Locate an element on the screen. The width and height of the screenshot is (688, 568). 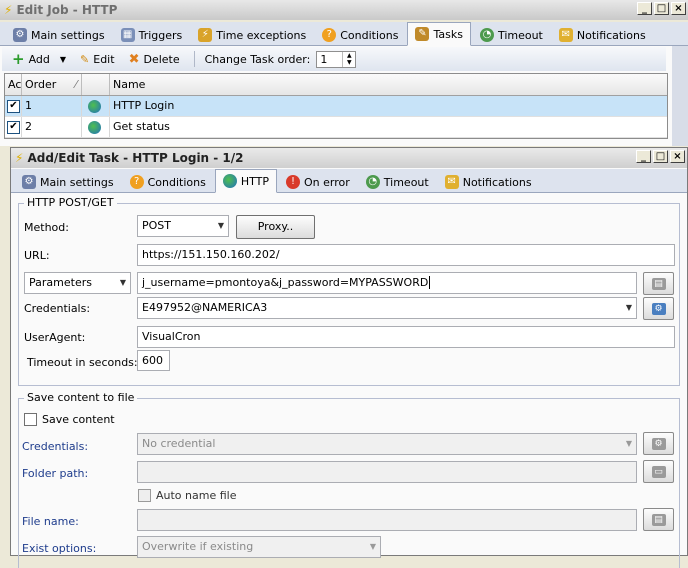
globe-icon is located at coordinates (96, 106).